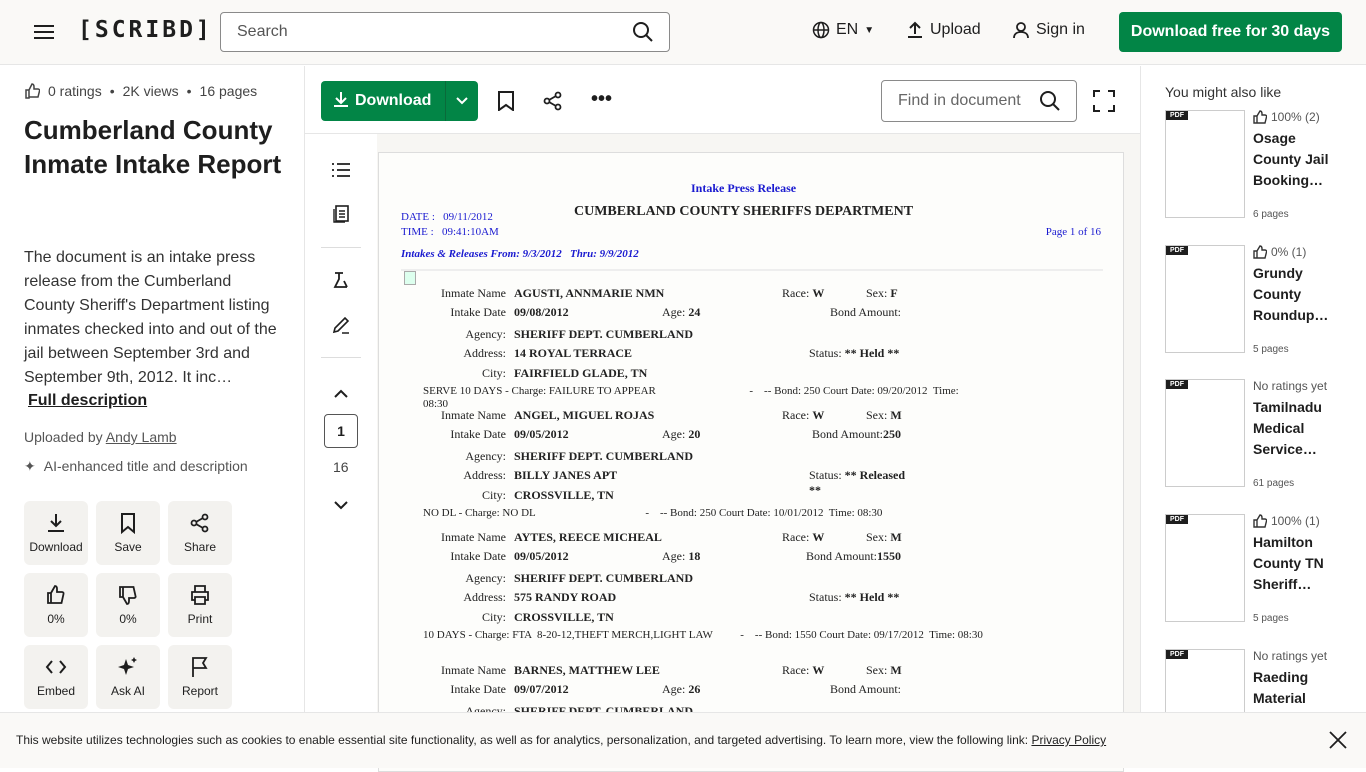 This screenshot has width=1366, height=772. What do you see at coordinates (200, 691) in the screenshot?
I see `action-label: Report` at bounding box center [200, 691].